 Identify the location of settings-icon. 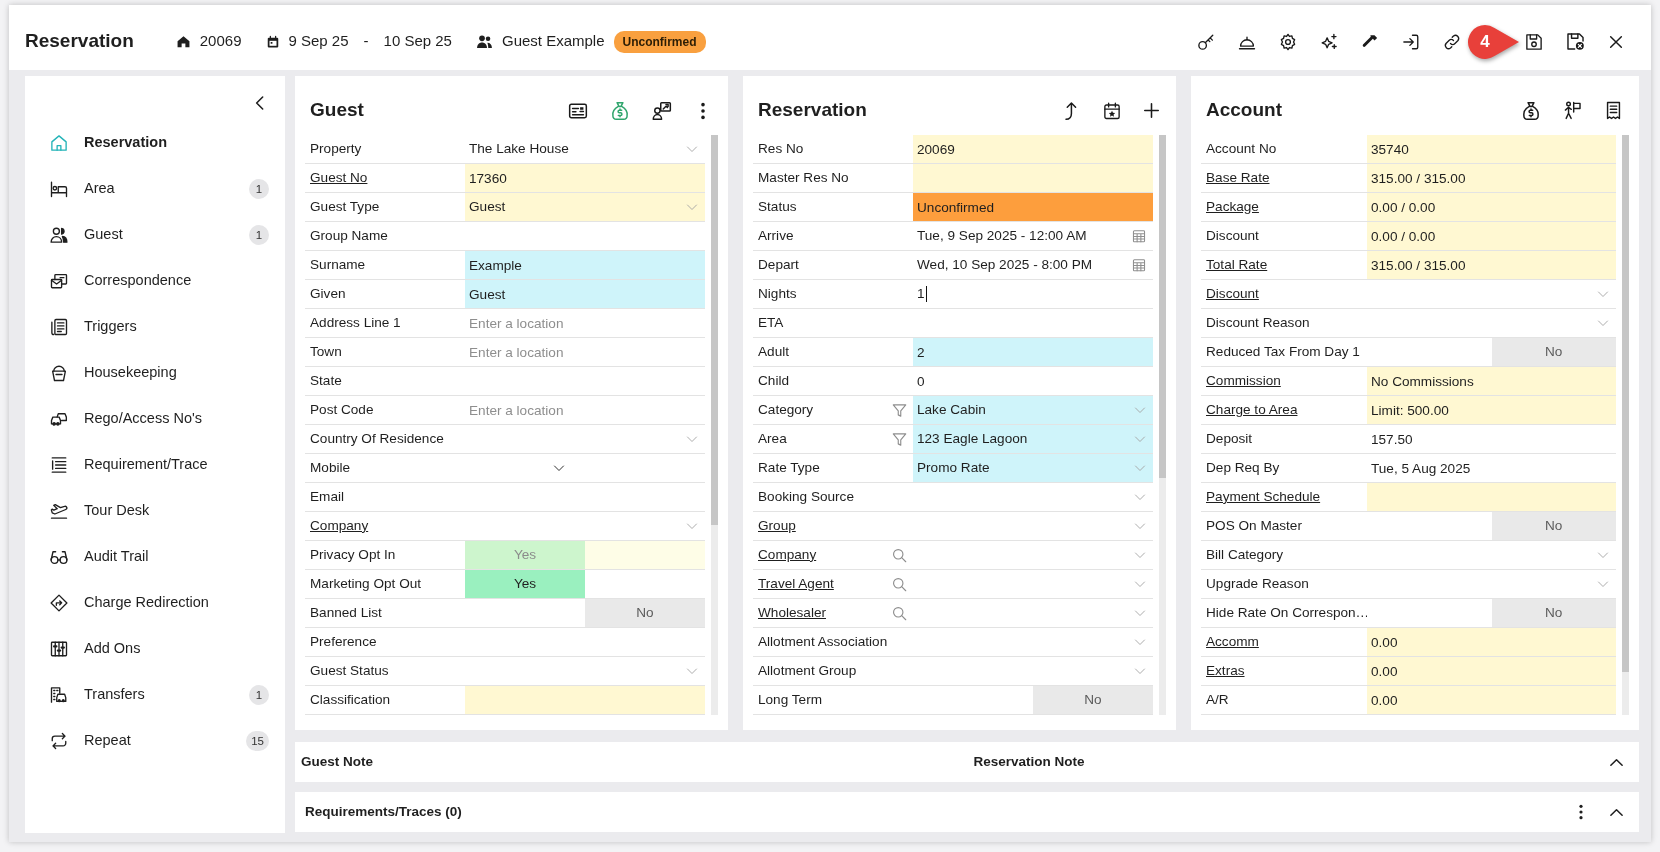
(1288, 41).